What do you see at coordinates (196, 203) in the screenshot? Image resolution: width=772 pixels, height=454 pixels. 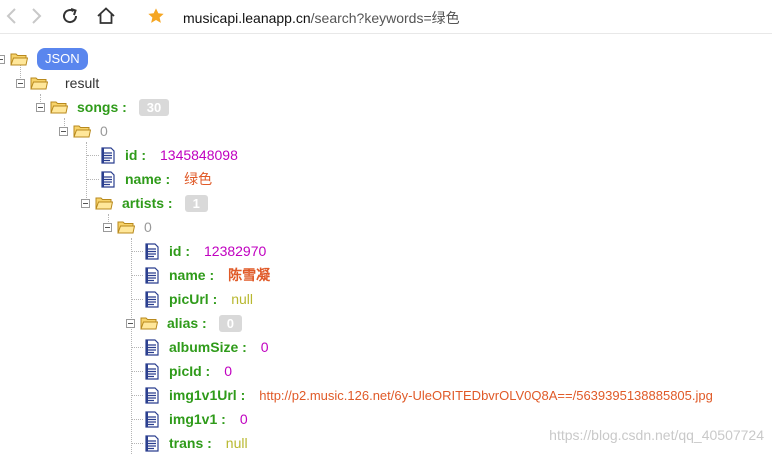 I see `count-badge: 1` at bounding box center [196, 203].